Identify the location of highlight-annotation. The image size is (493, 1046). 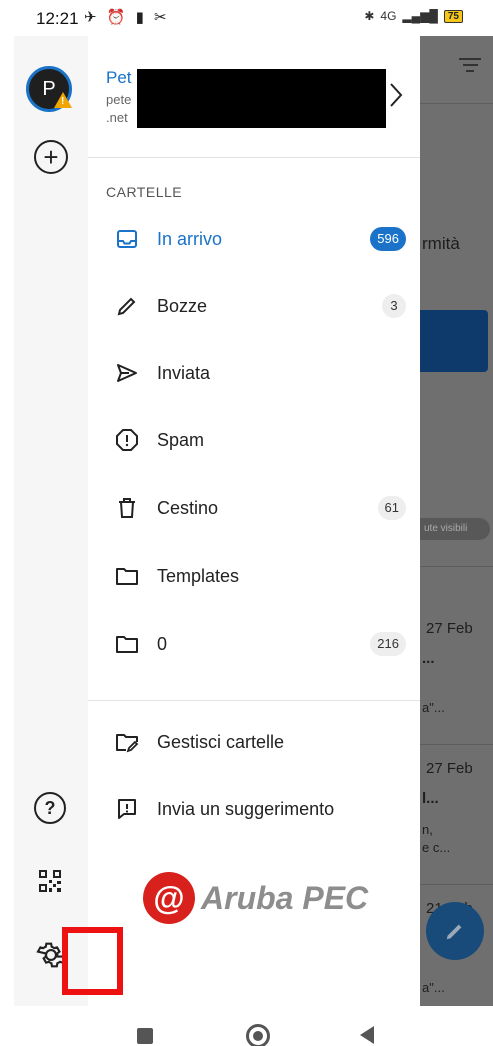
(92, 961).